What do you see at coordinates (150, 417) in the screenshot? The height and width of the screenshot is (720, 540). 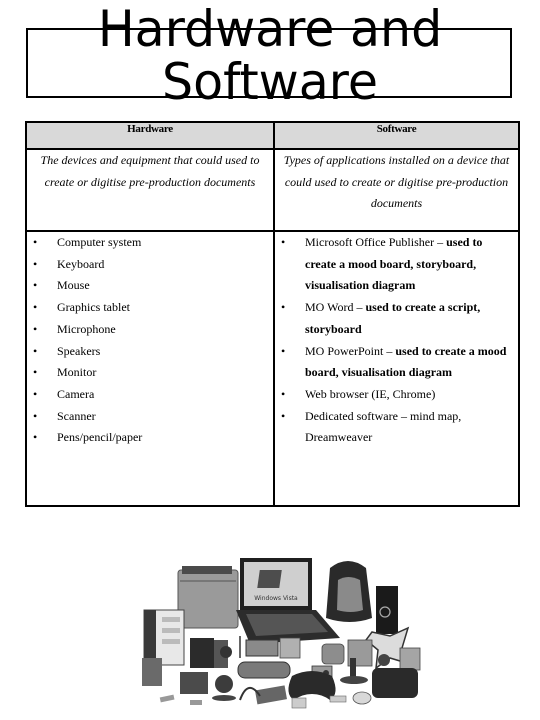 I see `hardware-list-item: • Scanner` at bounding box center [150, 417].